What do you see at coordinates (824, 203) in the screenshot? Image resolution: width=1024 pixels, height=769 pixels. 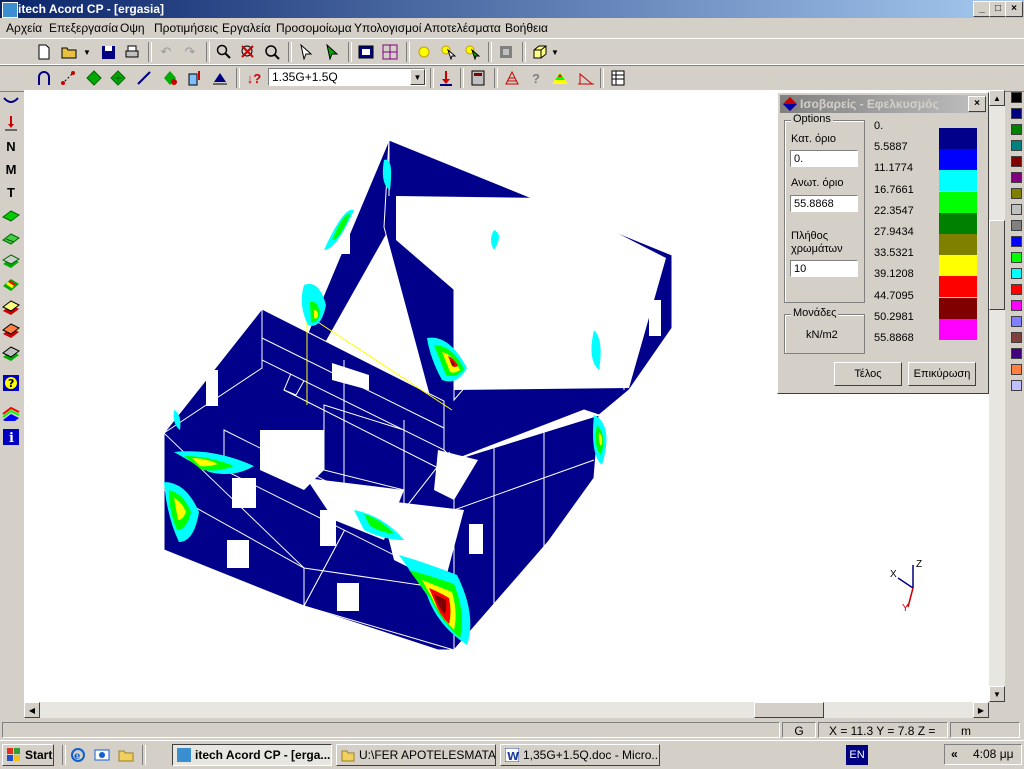 I see `upper-limit-field: 55.8868` at bounding box center [824, 203].